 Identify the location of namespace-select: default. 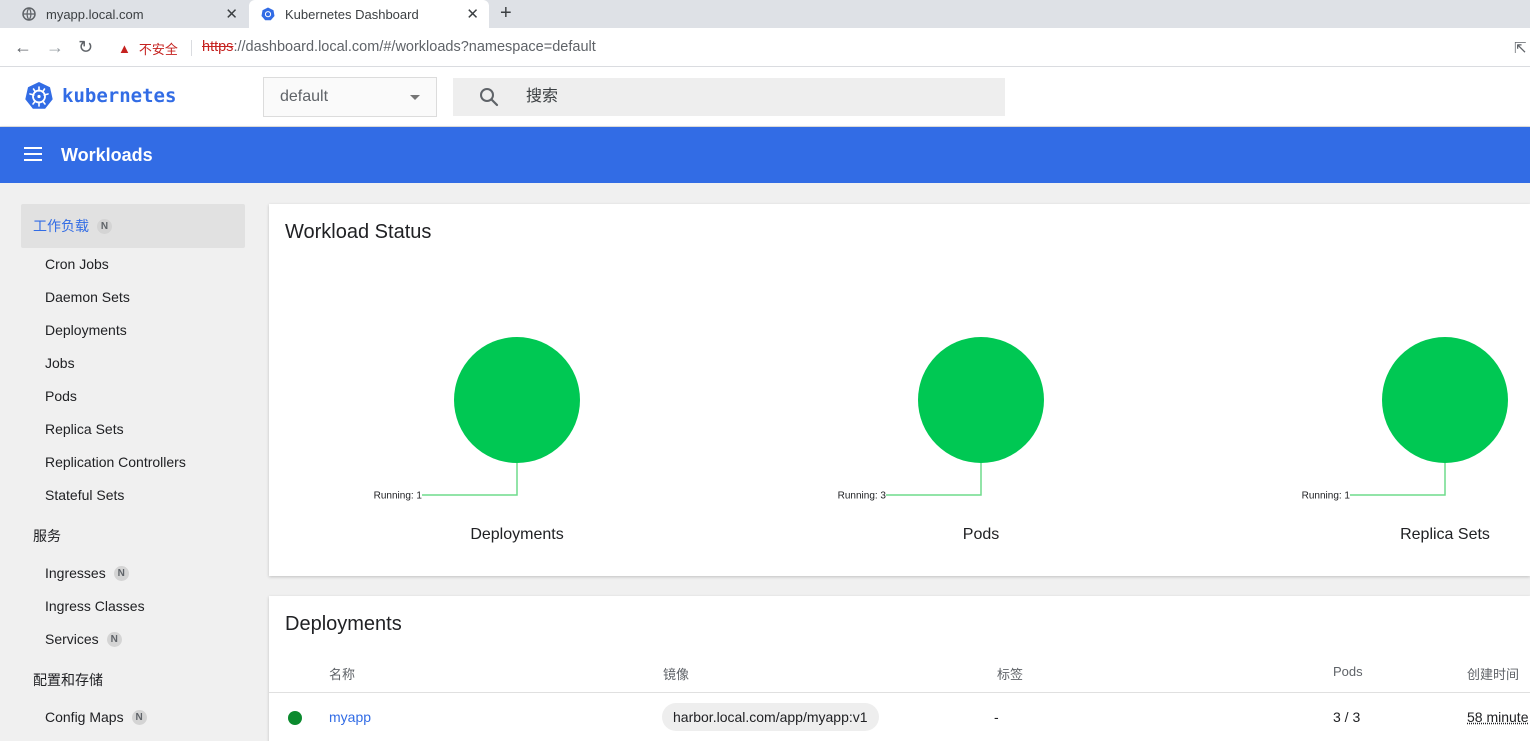
(350, 97).